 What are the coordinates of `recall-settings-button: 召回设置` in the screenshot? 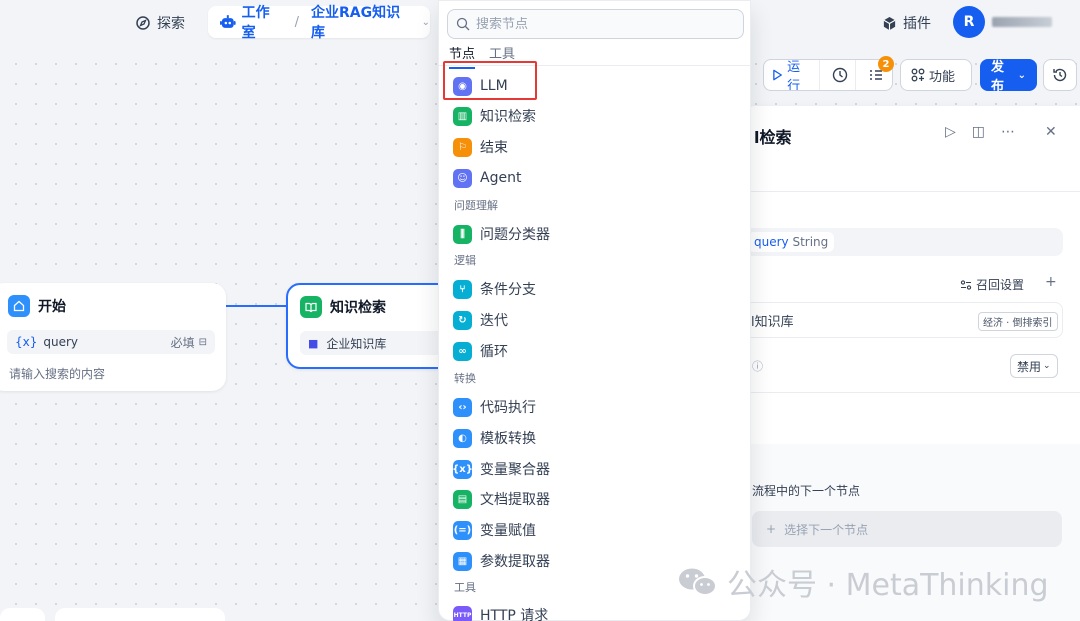 It's located at (992, 284).